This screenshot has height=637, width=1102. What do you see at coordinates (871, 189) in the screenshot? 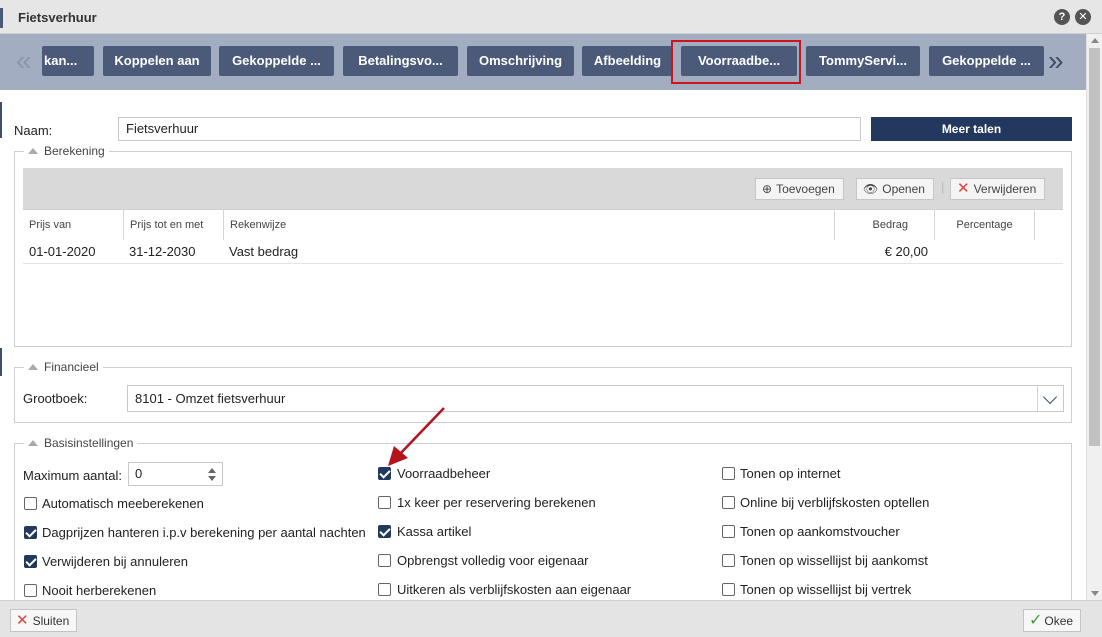
I see `eye-icon: 👁` at bounding box center [871, 189].